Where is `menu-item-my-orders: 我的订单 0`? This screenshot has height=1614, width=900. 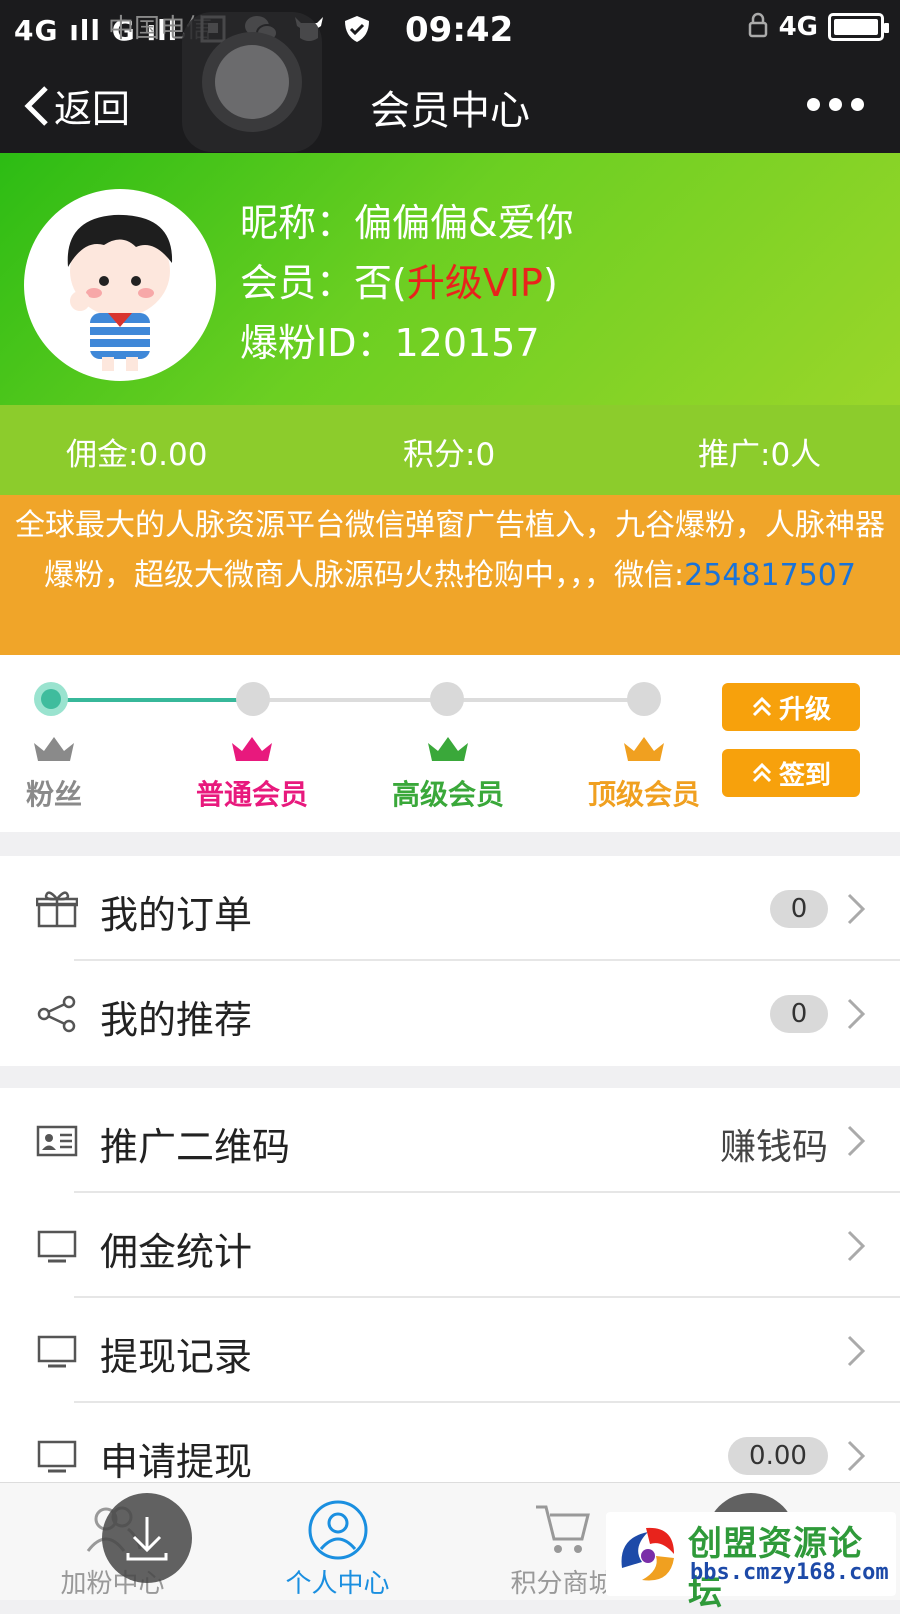
menu-item-my-orders: 我的订单 0 is located at coordinates (450, 908).